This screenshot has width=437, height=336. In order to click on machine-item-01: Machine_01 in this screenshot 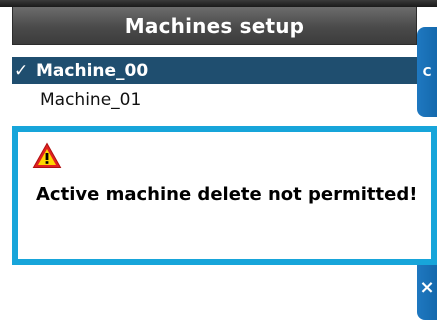, I will do `click(214, 99)`.